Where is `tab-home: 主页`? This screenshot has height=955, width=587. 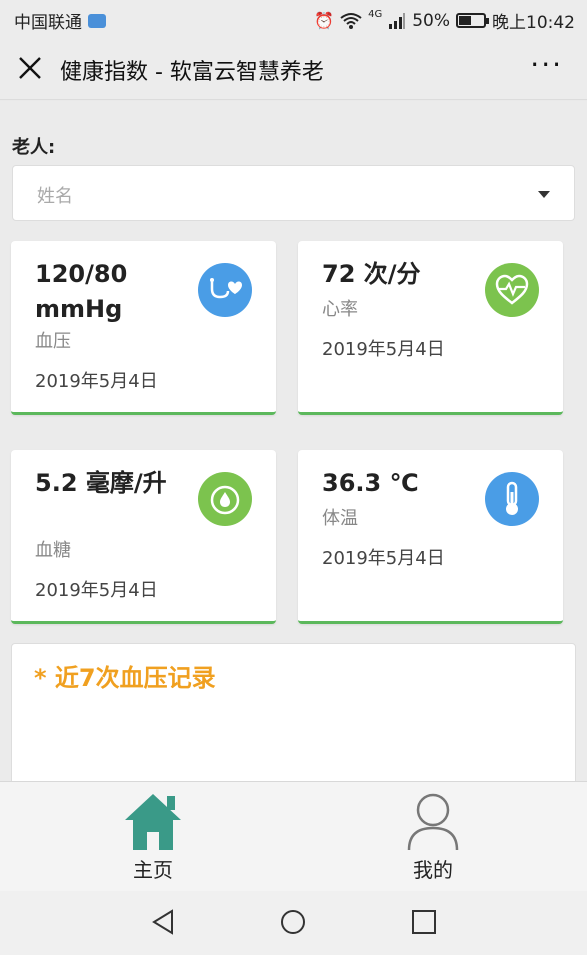 tab-home: 主页 is located at coordinates (153, 836).